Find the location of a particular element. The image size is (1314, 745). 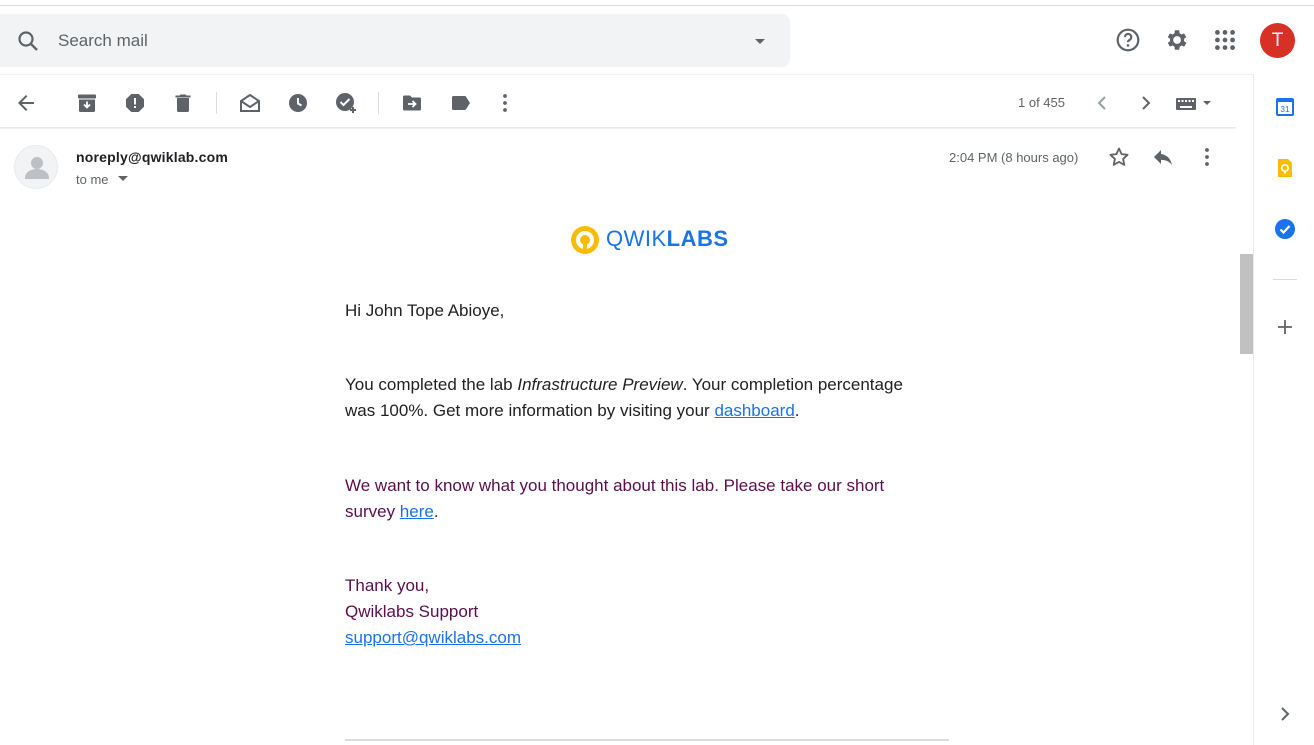

message-toolbar: 1 of 455 is located at coordinates (618, 103).